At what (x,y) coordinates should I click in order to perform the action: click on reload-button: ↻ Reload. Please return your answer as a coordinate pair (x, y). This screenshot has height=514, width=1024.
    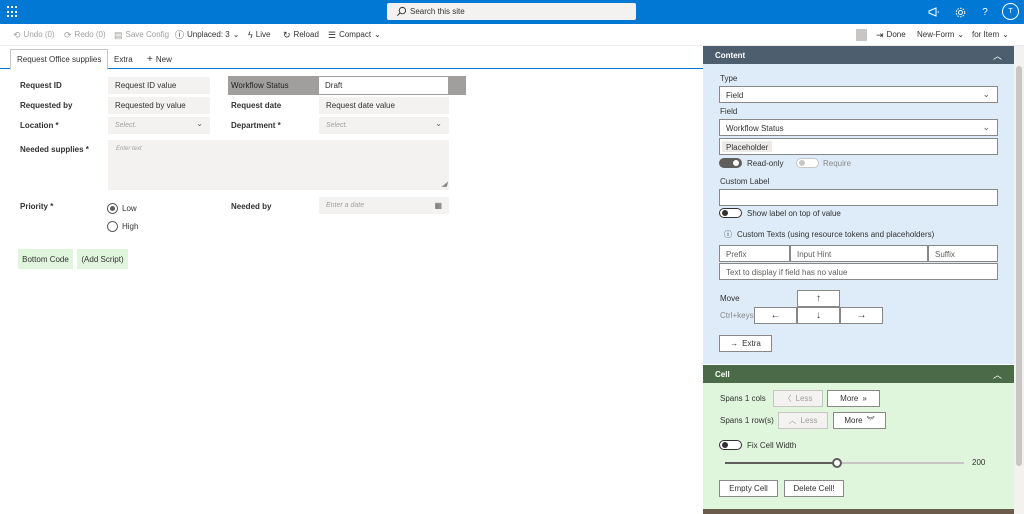
    Looking at the image, I should click on (301, 34).